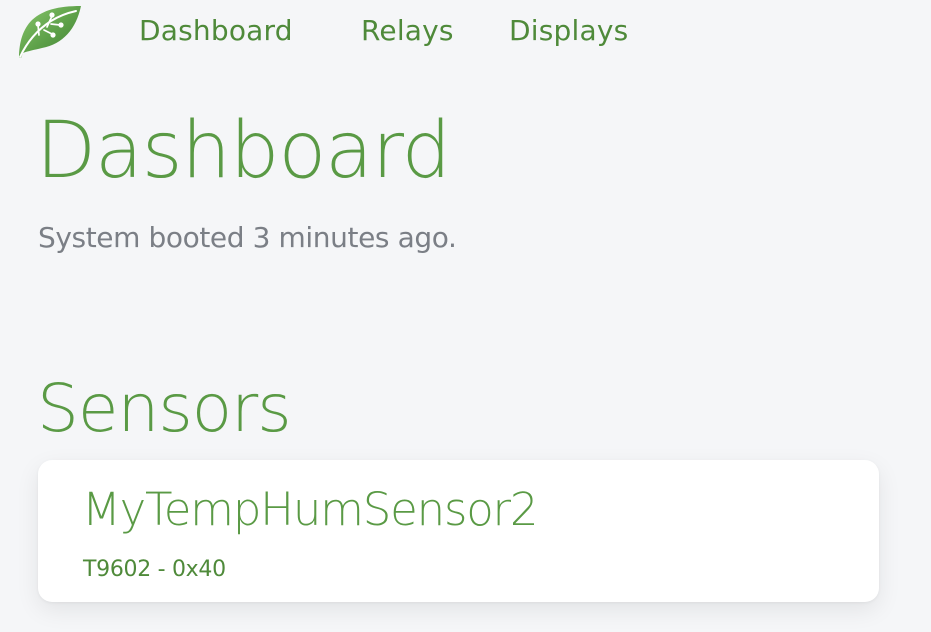 Image resolution: width=931 pixels, height=632 pixels. I want to click on nav-dashboard-link: Dashboard, so click(216, 30).